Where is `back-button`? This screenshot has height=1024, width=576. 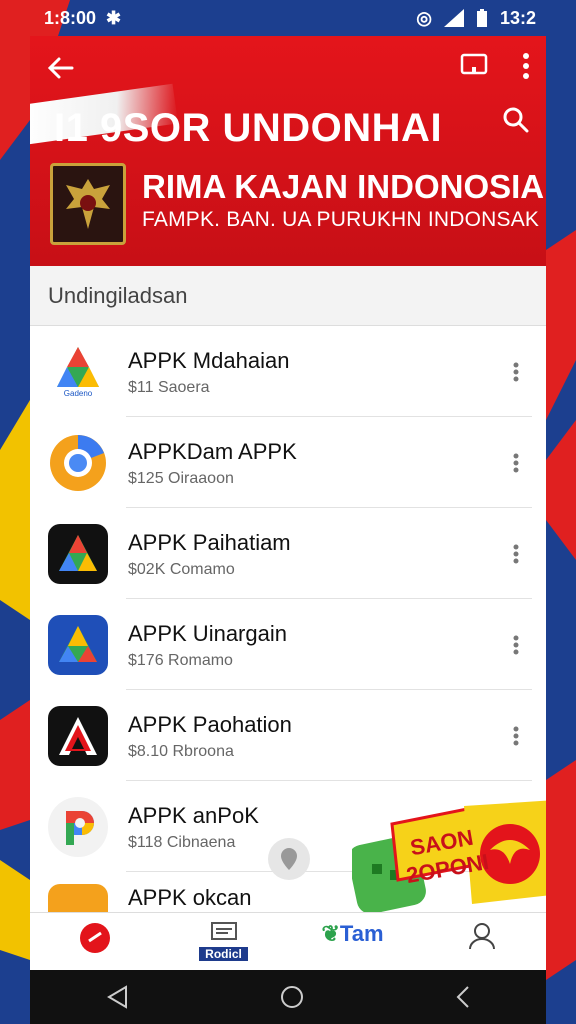
back-button is located at coordinates (64, 68).